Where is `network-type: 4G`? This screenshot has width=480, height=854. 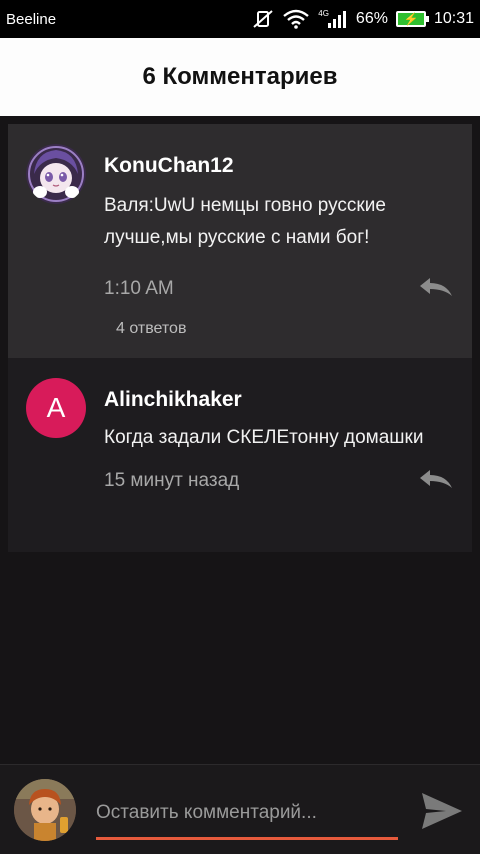
network-type: 4G is located at coordinates (323, 13).